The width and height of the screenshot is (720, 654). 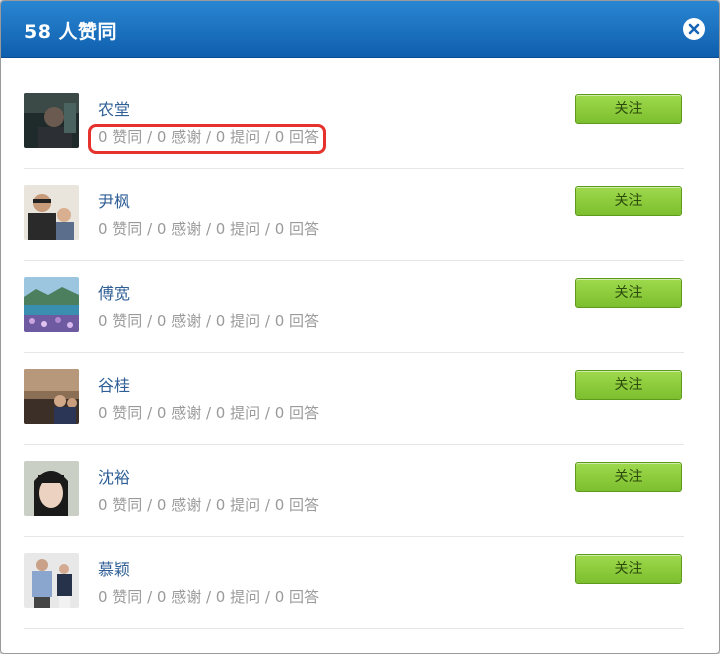 What do you see at coordinates (694, 29) in the screenshot?
I see `close-icon` at bounding box center [694, 29].